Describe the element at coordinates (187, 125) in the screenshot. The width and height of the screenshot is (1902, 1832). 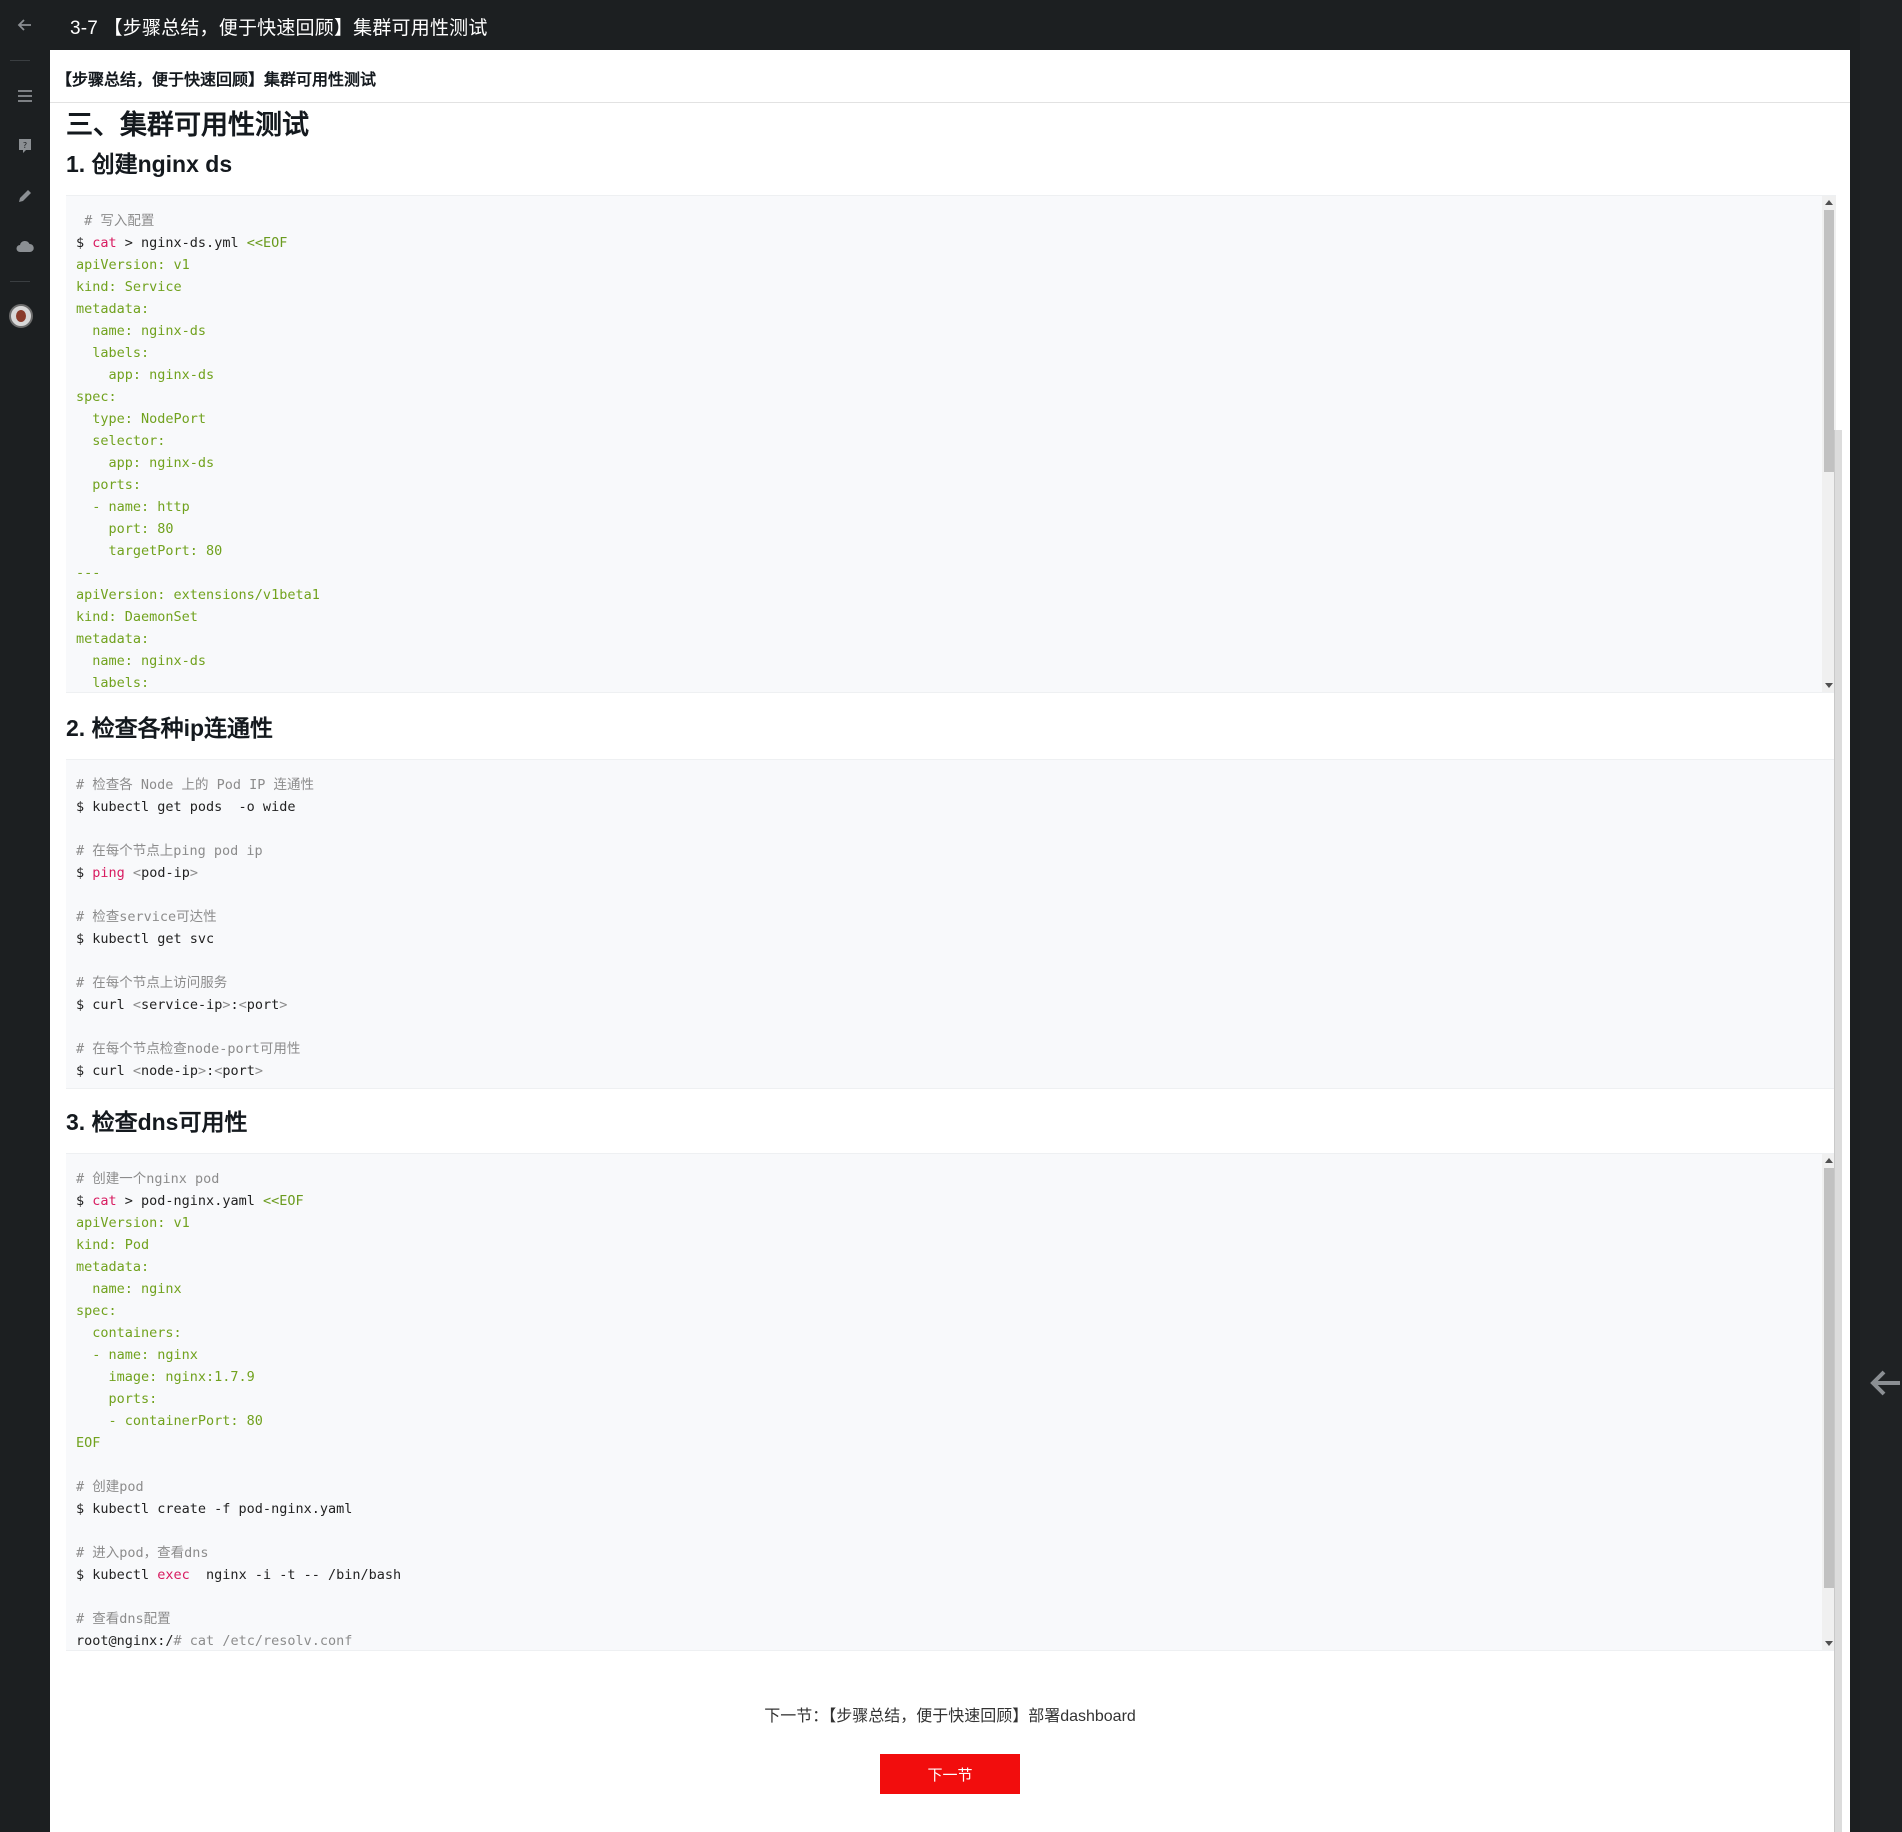
I see `section-heading-main: 三、集群可用性测试` at that location.